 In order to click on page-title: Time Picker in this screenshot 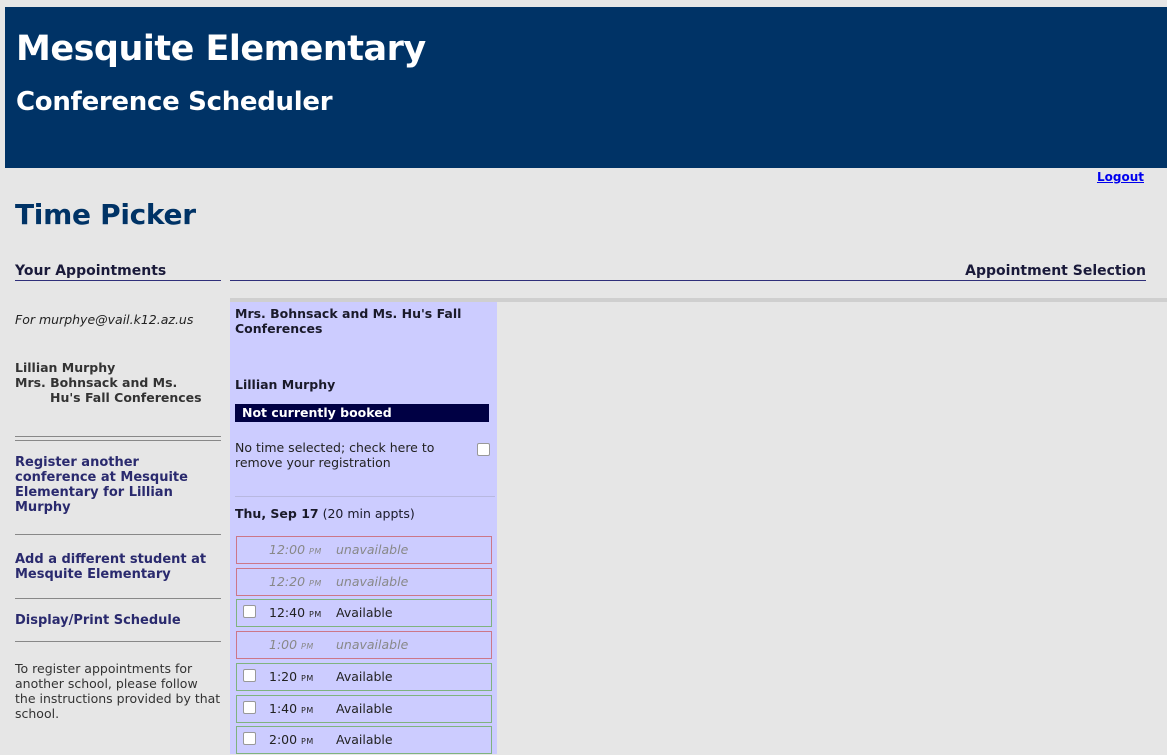, I will do `click(105, 214)`.